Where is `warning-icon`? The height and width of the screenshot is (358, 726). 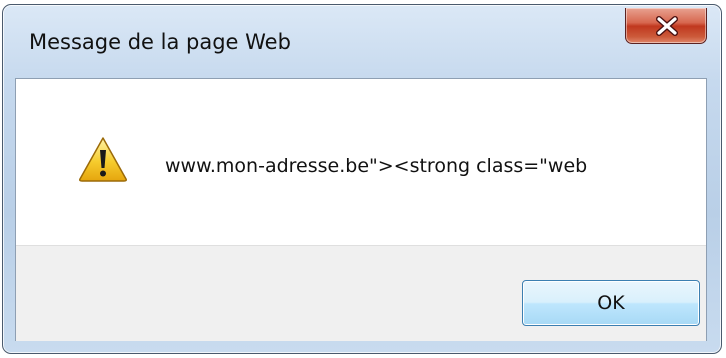
warning-icon is located at coordinates (103, 159).